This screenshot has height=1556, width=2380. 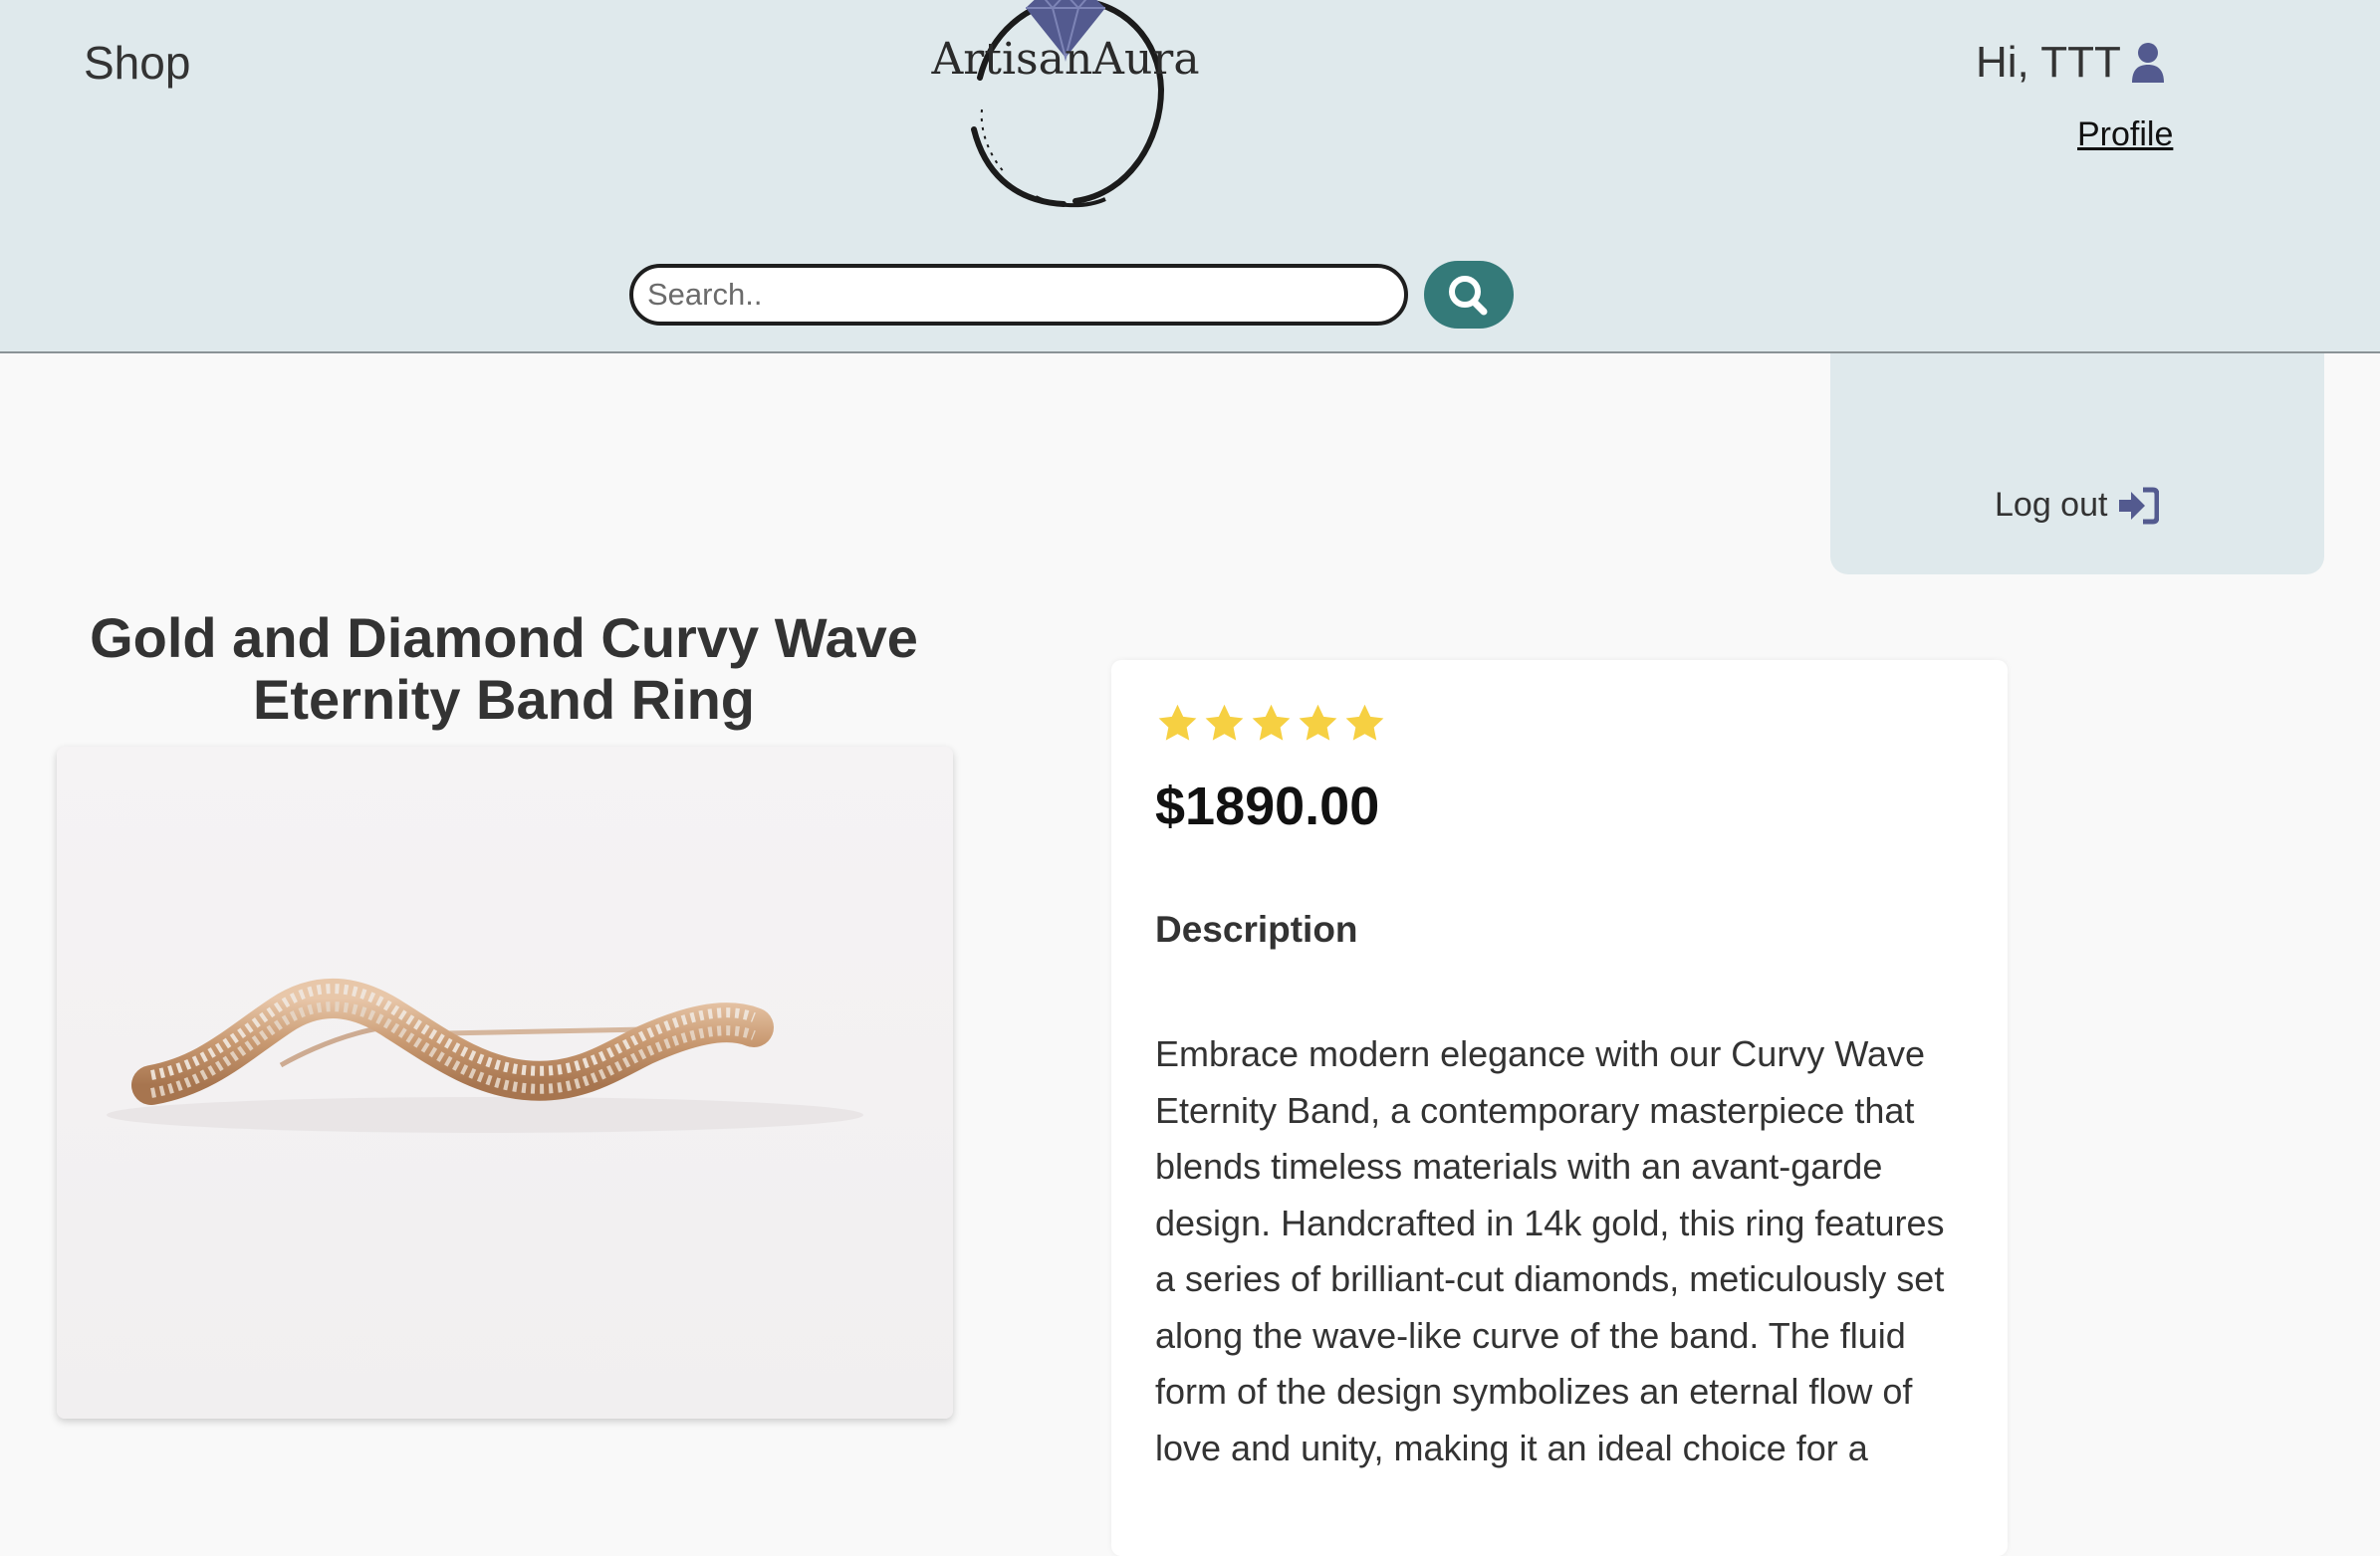 I want to click on product-price: $1890.00, so click(x=1267, y=806).